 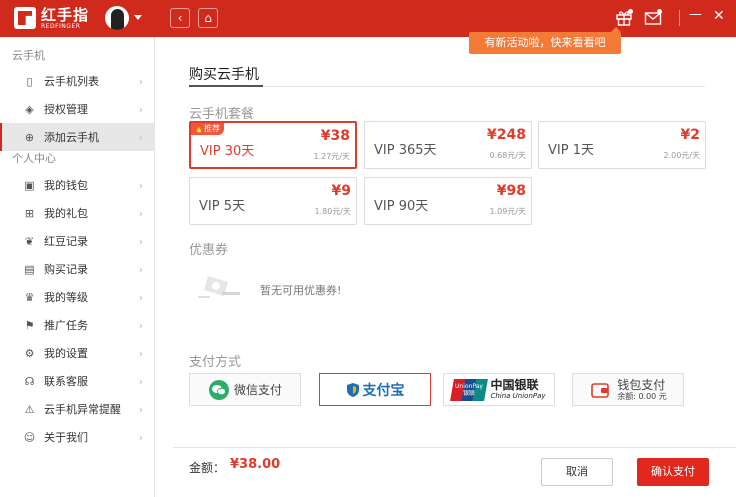 What do you see at coordinates (29, 409) in the screenshot?
I see `warning-icon: ⚠` at bounding box center [29, 409].